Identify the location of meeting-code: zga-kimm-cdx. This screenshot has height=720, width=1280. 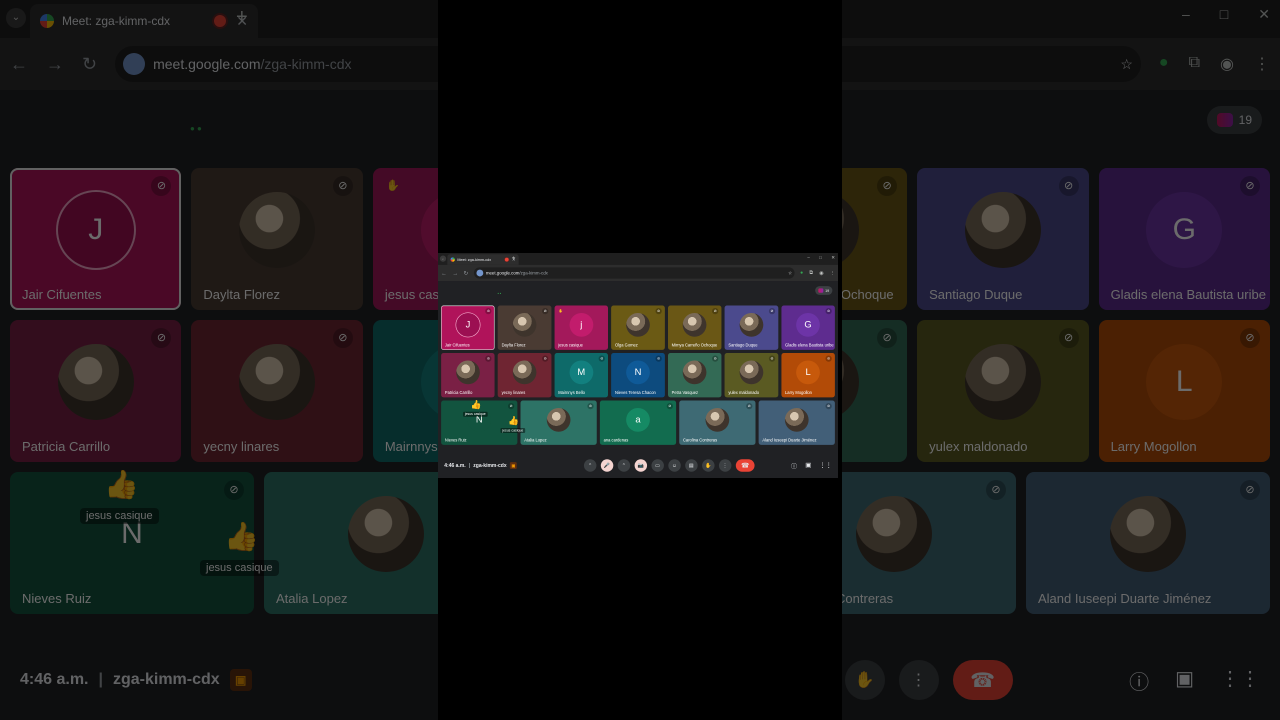
(166, 679).